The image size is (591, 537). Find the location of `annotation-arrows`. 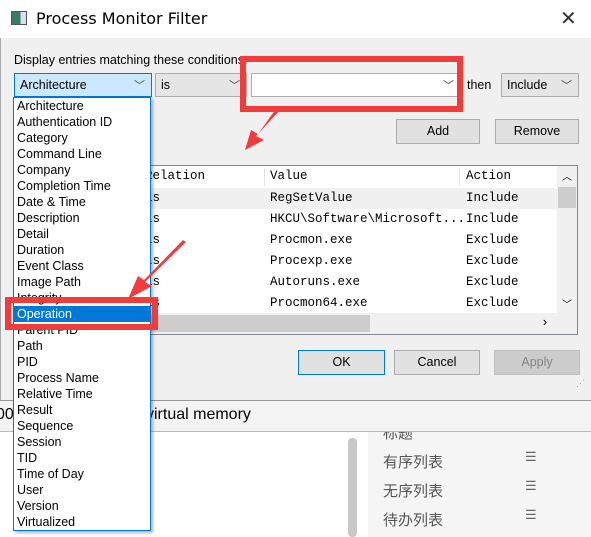

annotation-arrows is located at coordinates (205, 202).